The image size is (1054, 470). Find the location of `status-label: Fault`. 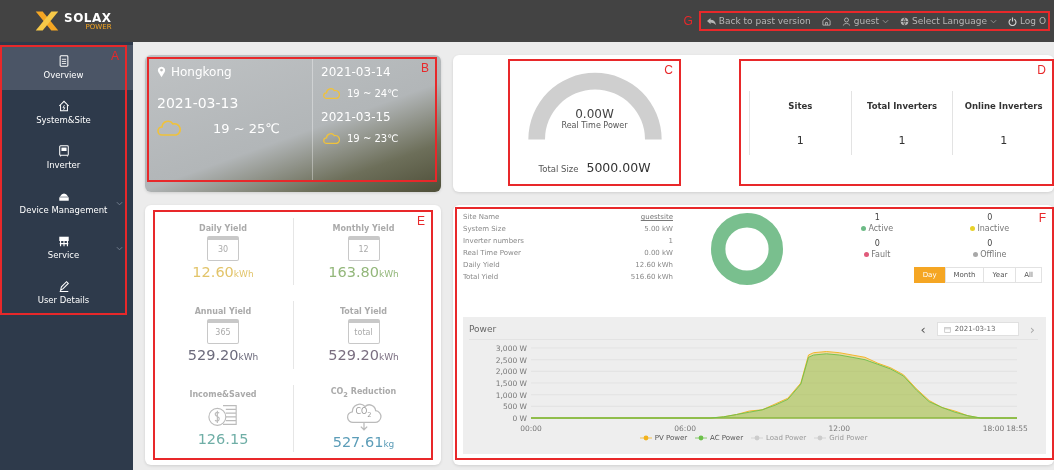

status-label: Fault is located at coordinates (881, 254).